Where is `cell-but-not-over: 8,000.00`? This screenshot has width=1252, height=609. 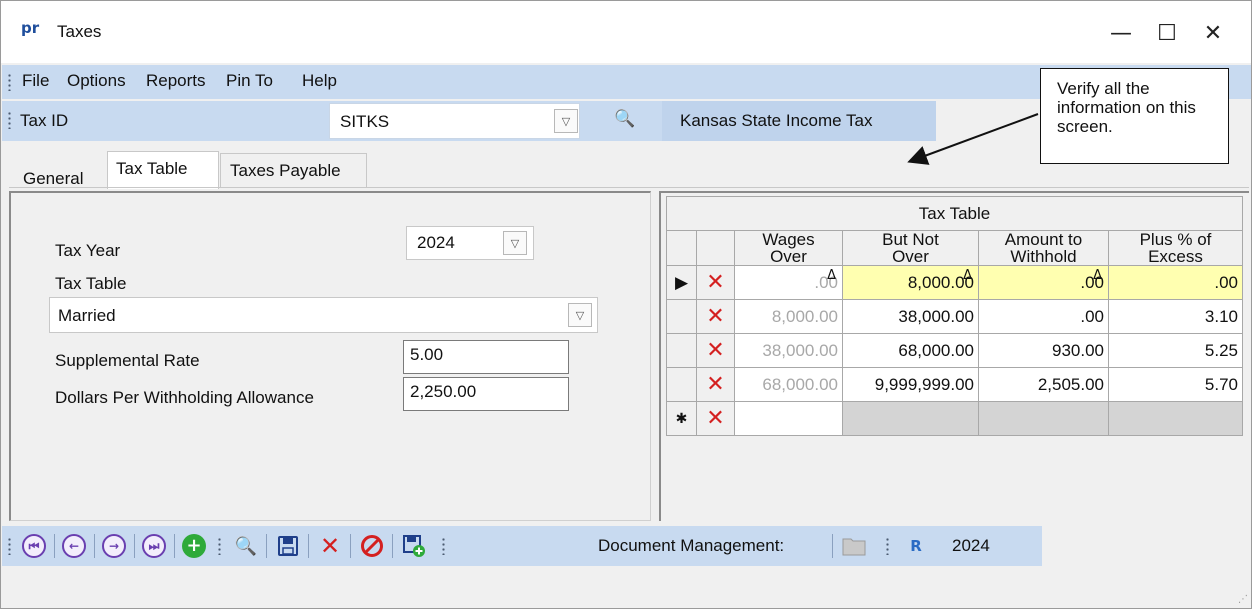
cell-but-not-over: 8,000.00 is located at coordinates (910, 282).